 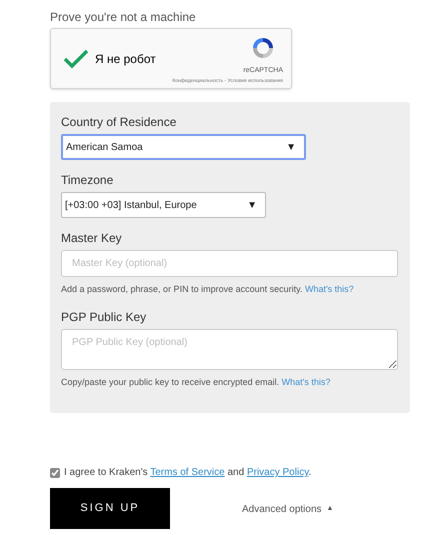 What do you see at coordinates (92, 238) in the screenshot?
I see `field-label: Master Key` at bounding box center [92, 238].